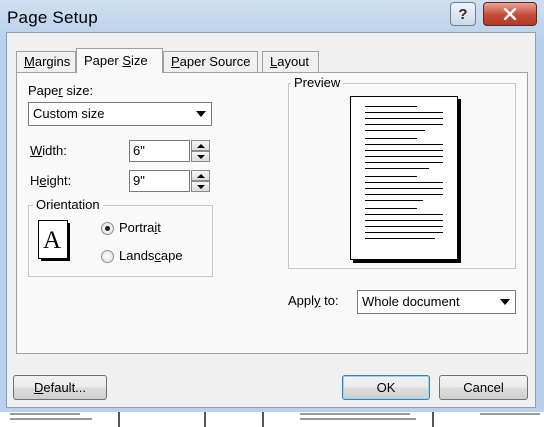 Image resolution: width=544 pixels, height=427 pixels. Describe the element at coordinates (120, 114) in the screenshot. I see `paper-size-dropdown: Custom size` at that location.